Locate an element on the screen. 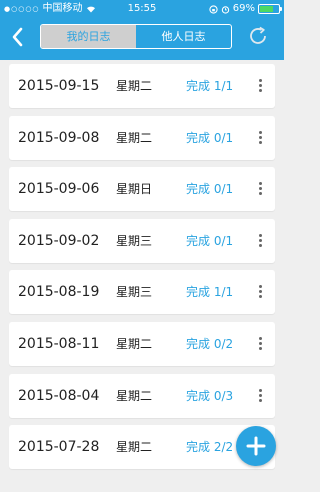 Image resolution: width=320 pixels, height=492 pixels. status-bar: ●○○○○ 中国移动 15:55 69% is located at coordinates (142, 9).